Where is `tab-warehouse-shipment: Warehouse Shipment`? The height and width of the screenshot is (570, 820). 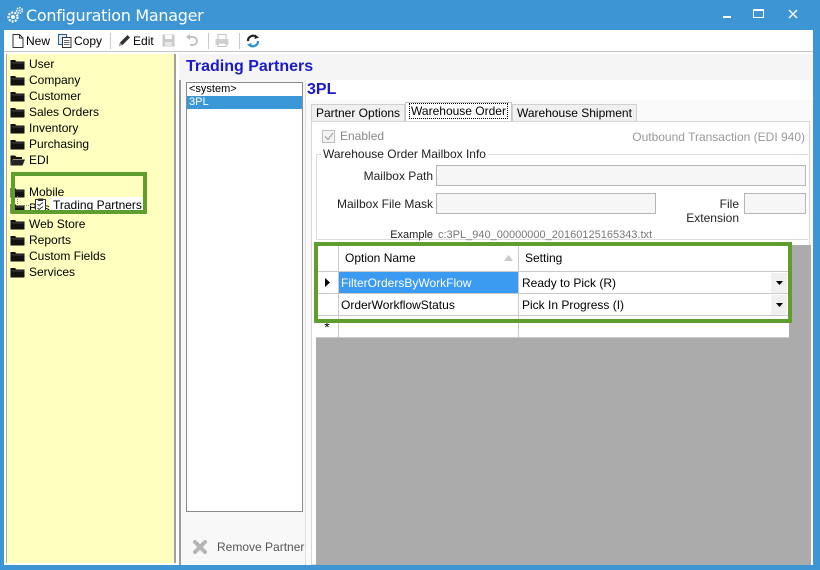 tab-warehouse-shipment: Warehouse Shipment is located at coordinates (574, 112).